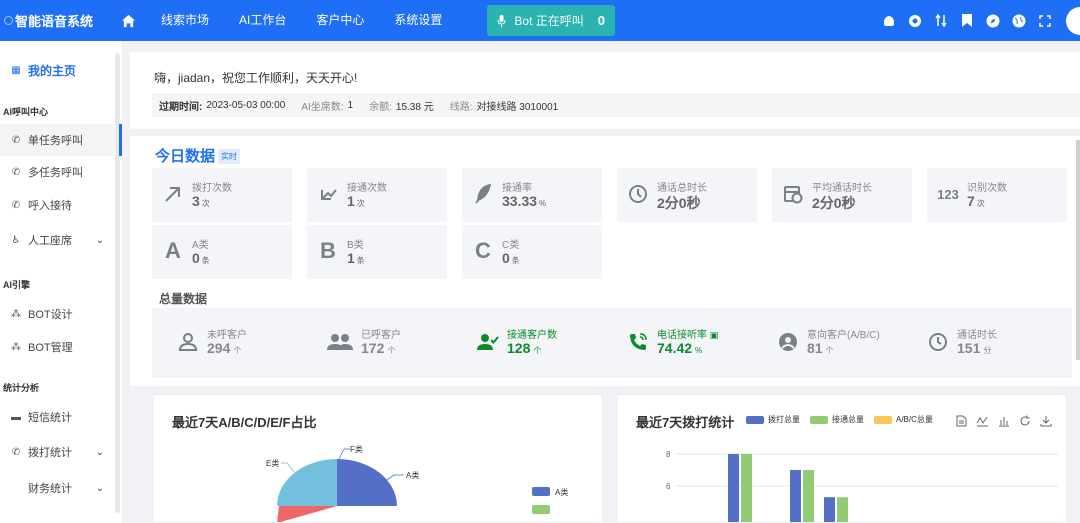 This screenshot has height=523, width=1080. I want to click on phone-forward-icon: ✆, so click(16, 172).